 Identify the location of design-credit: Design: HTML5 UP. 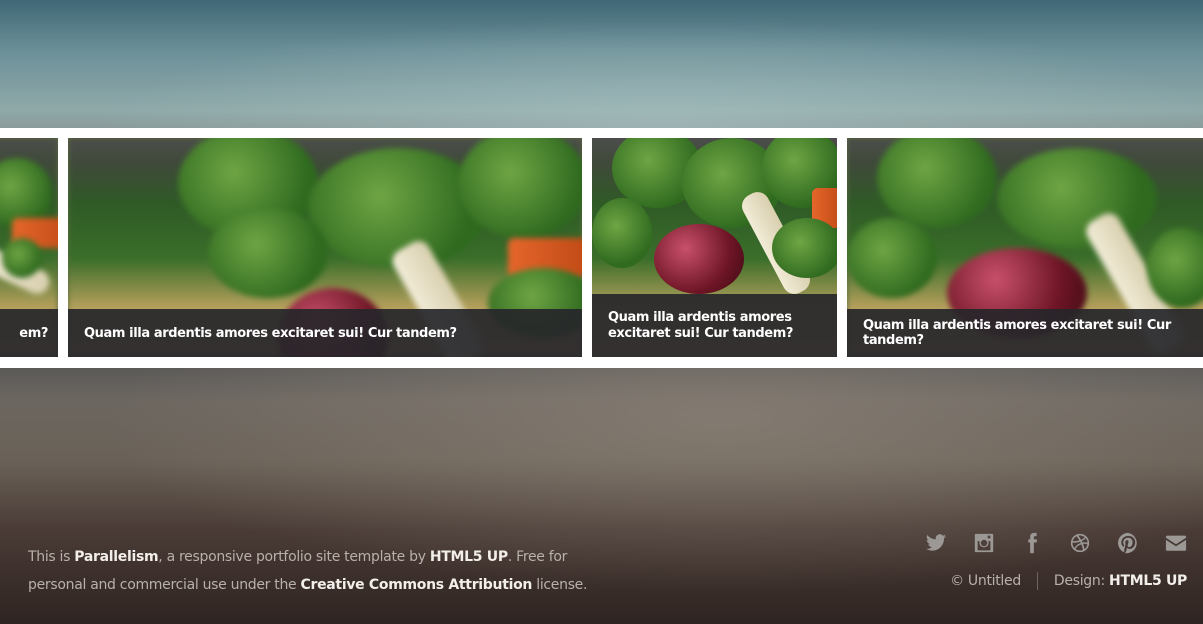
(1120, 581).